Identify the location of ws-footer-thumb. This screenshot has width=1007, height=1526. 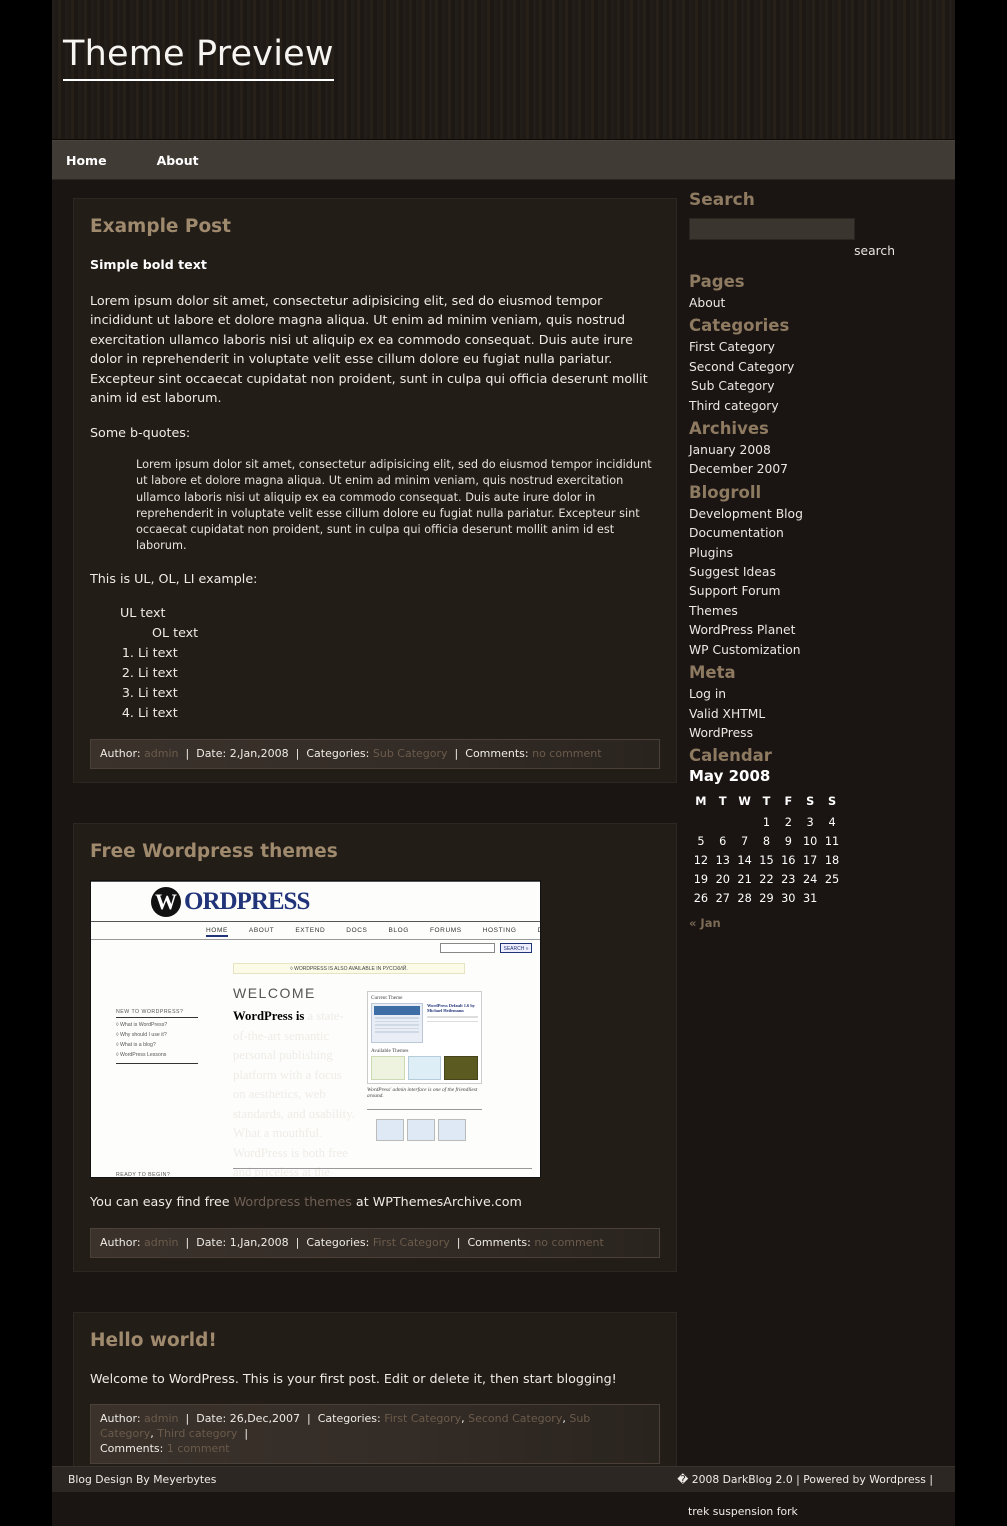
(421, 1130).